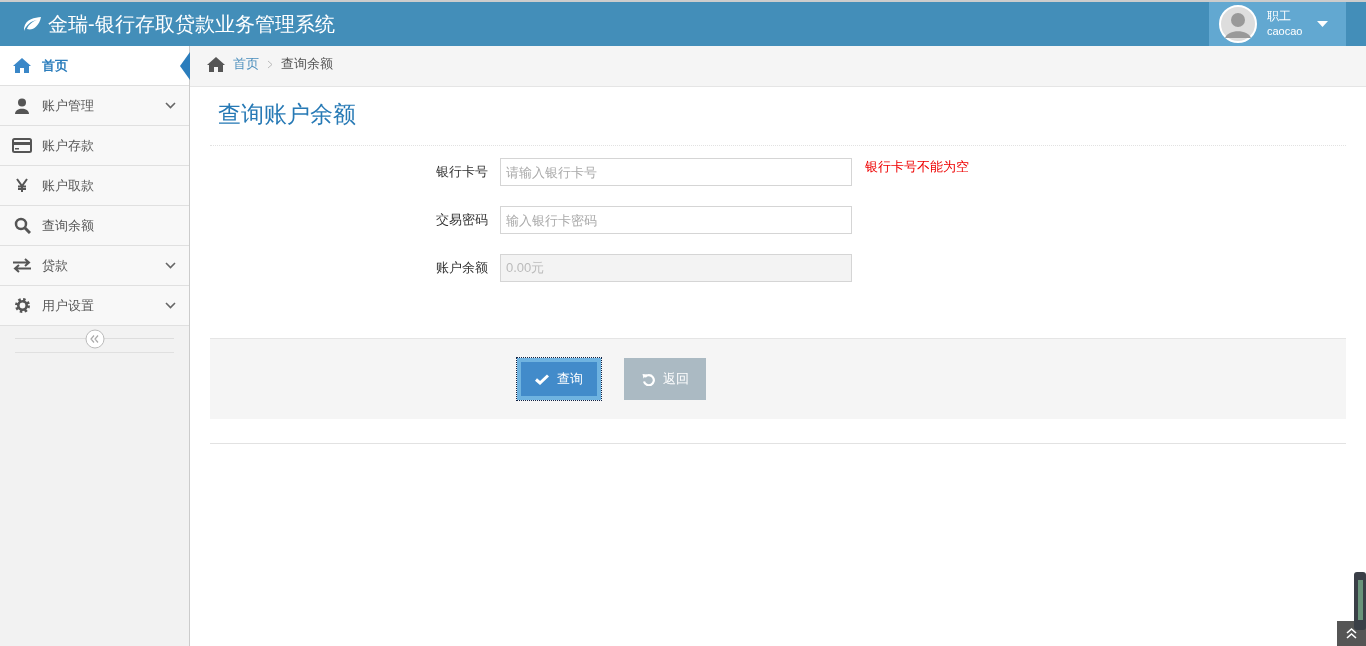 This screenshot has width=1366, height=646. Describe the element at coordinates (1238, 24) in the screenshot. I see `avatar-icon` at that location.